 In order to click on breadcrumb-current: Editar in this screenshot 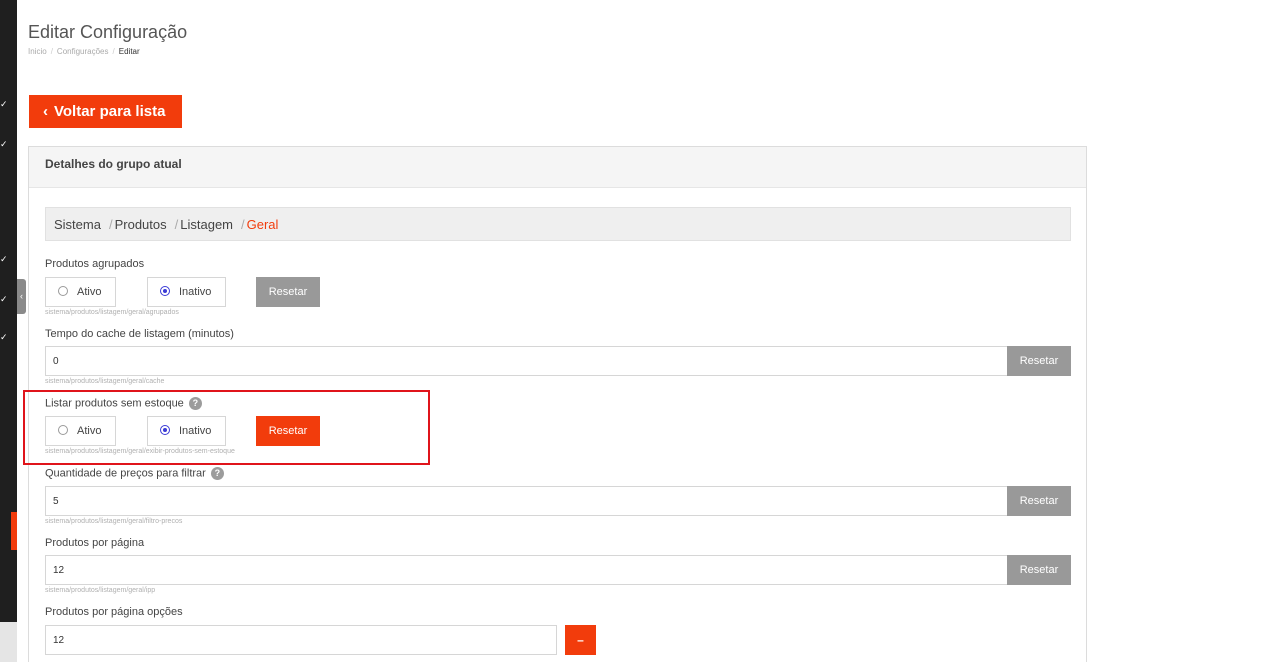, I will do `click(129, 51)`.